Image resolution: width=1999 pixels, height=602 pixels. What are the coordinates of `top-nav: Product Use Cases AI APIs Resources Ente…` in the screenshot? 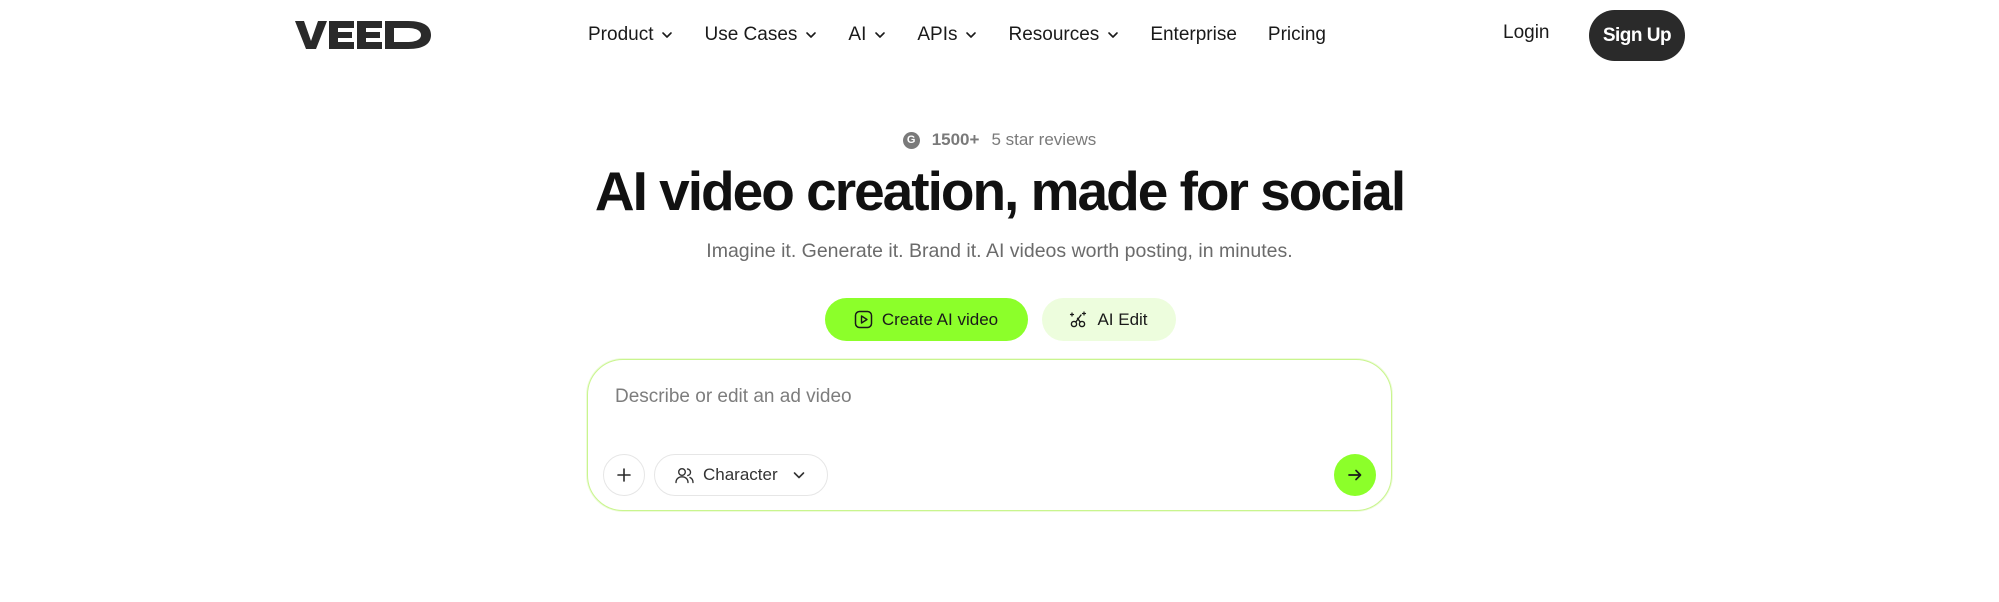 It's located at (999, 35).